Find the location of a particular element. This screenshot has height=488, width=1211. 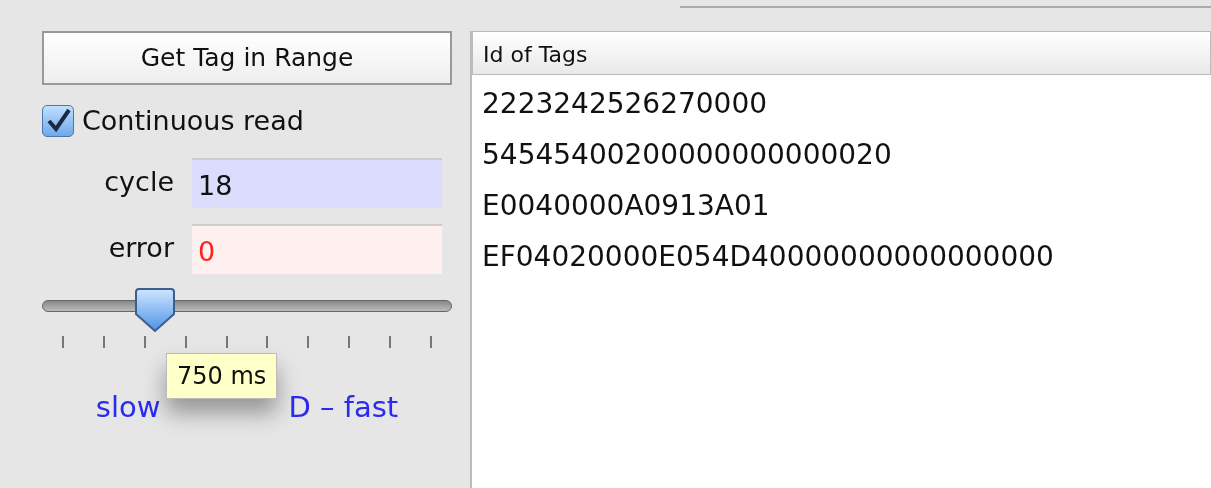

tag-id-row: 54545400200000000000020 is located at coordinates (841, 155).